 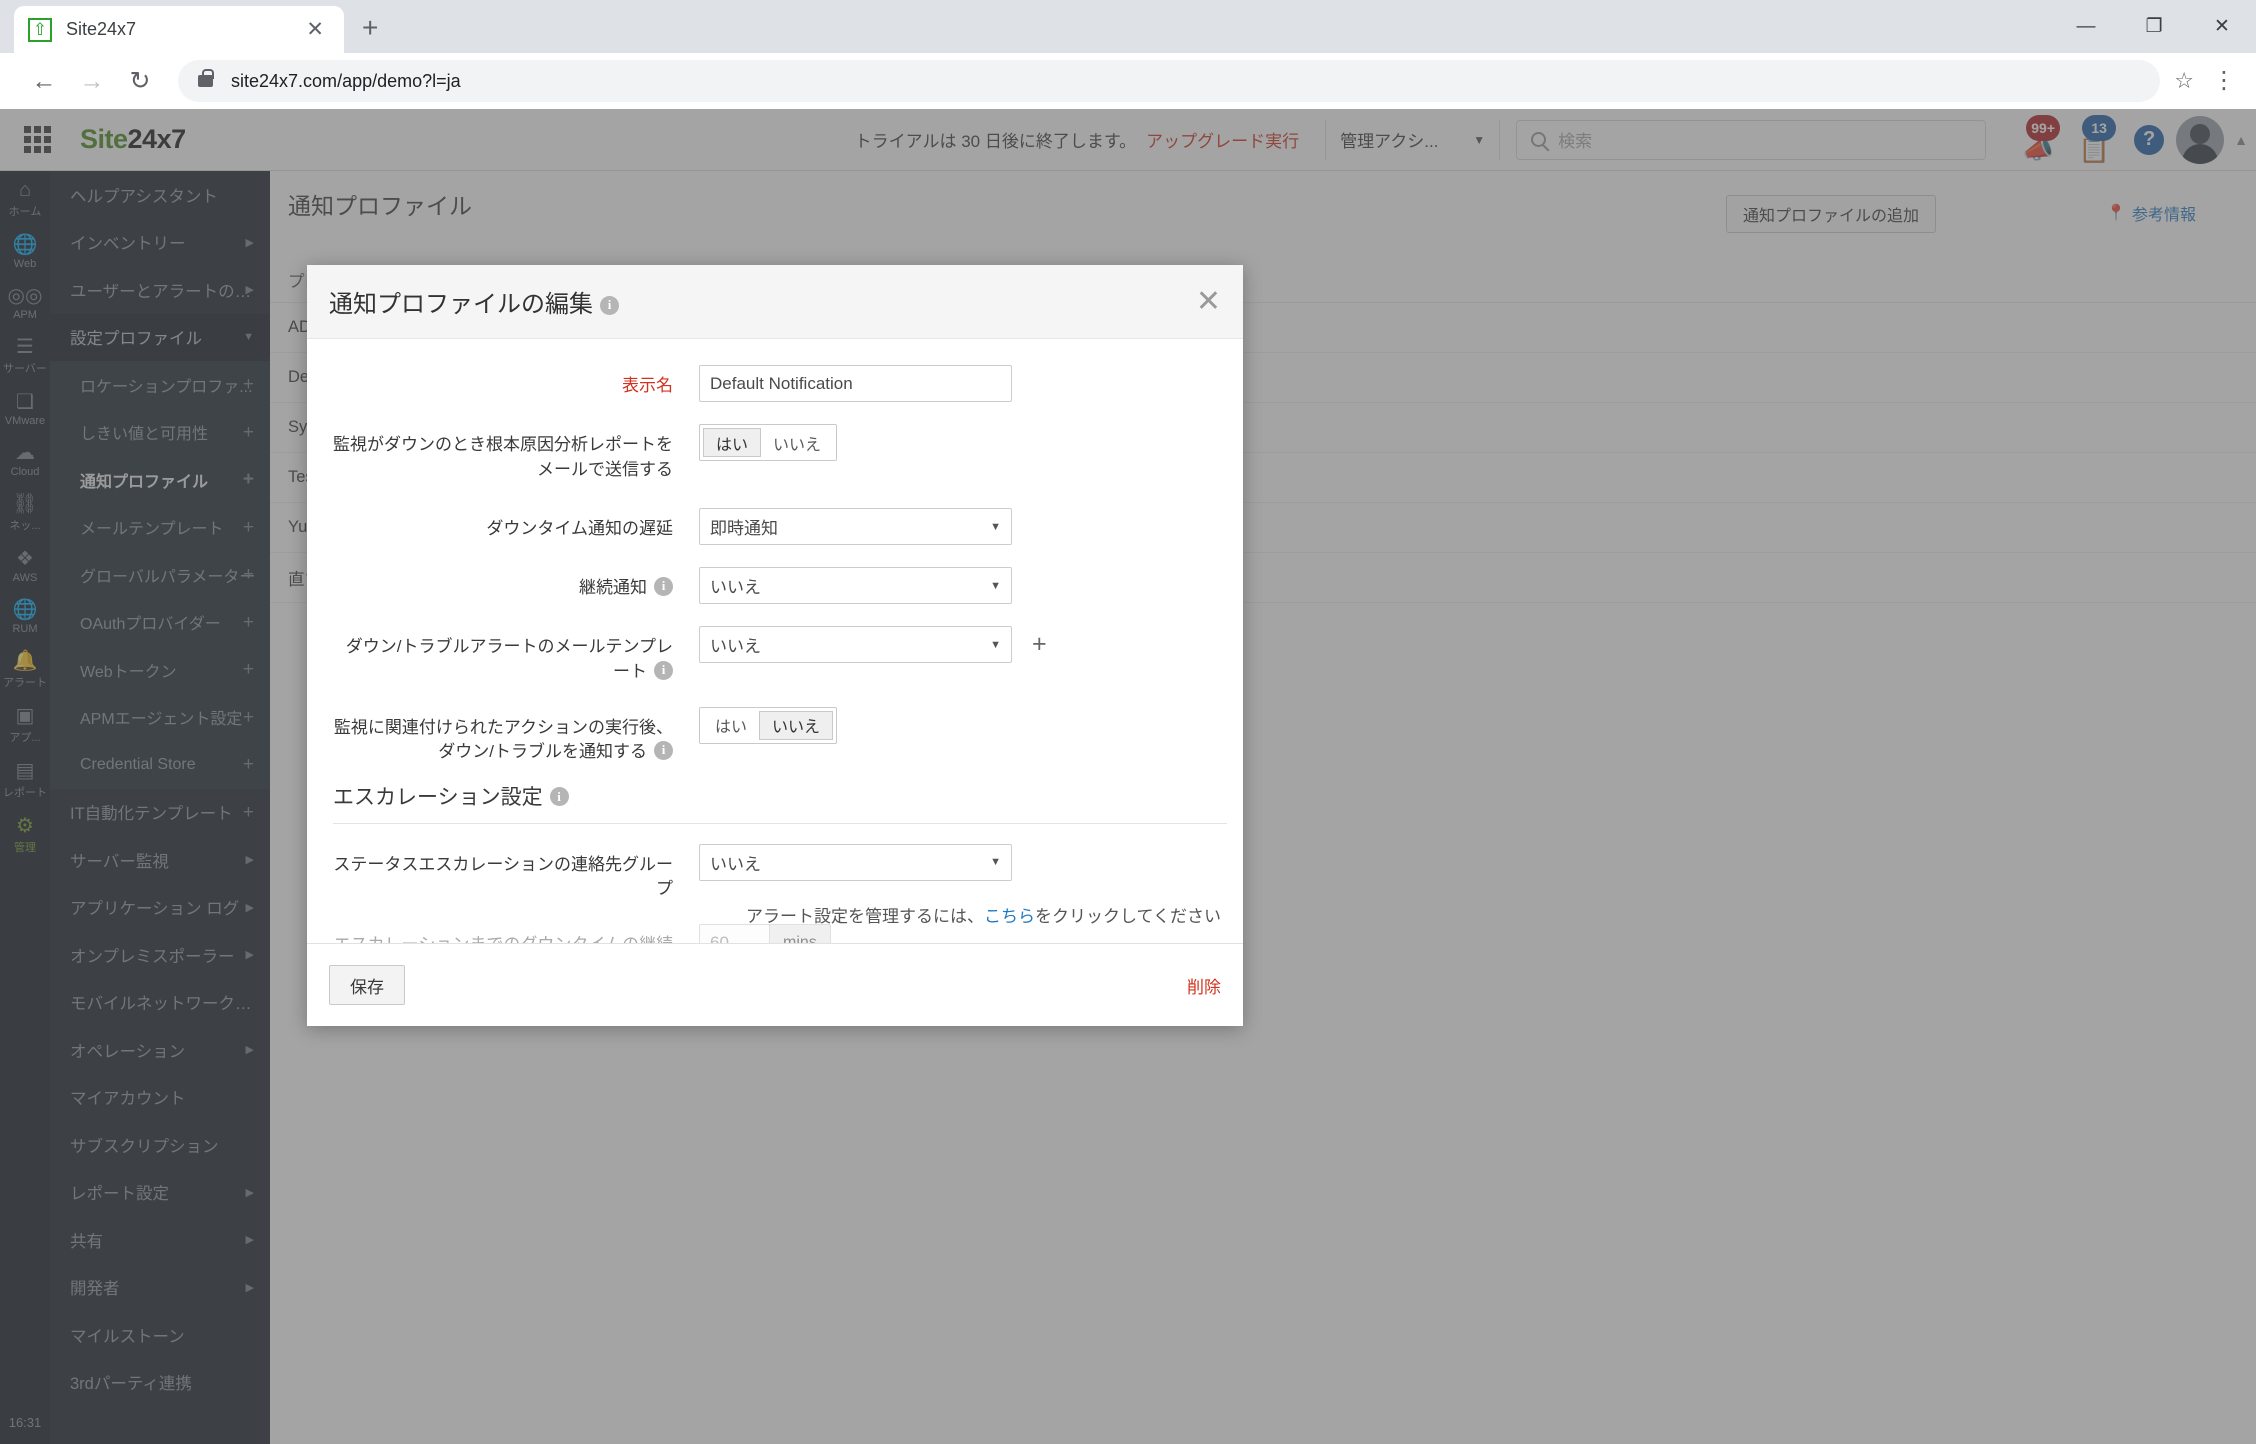 What do you see at coordinates (1039, 644) in the screenshot?
I see `add-template-button: +` at bounding box center [1039, 644].